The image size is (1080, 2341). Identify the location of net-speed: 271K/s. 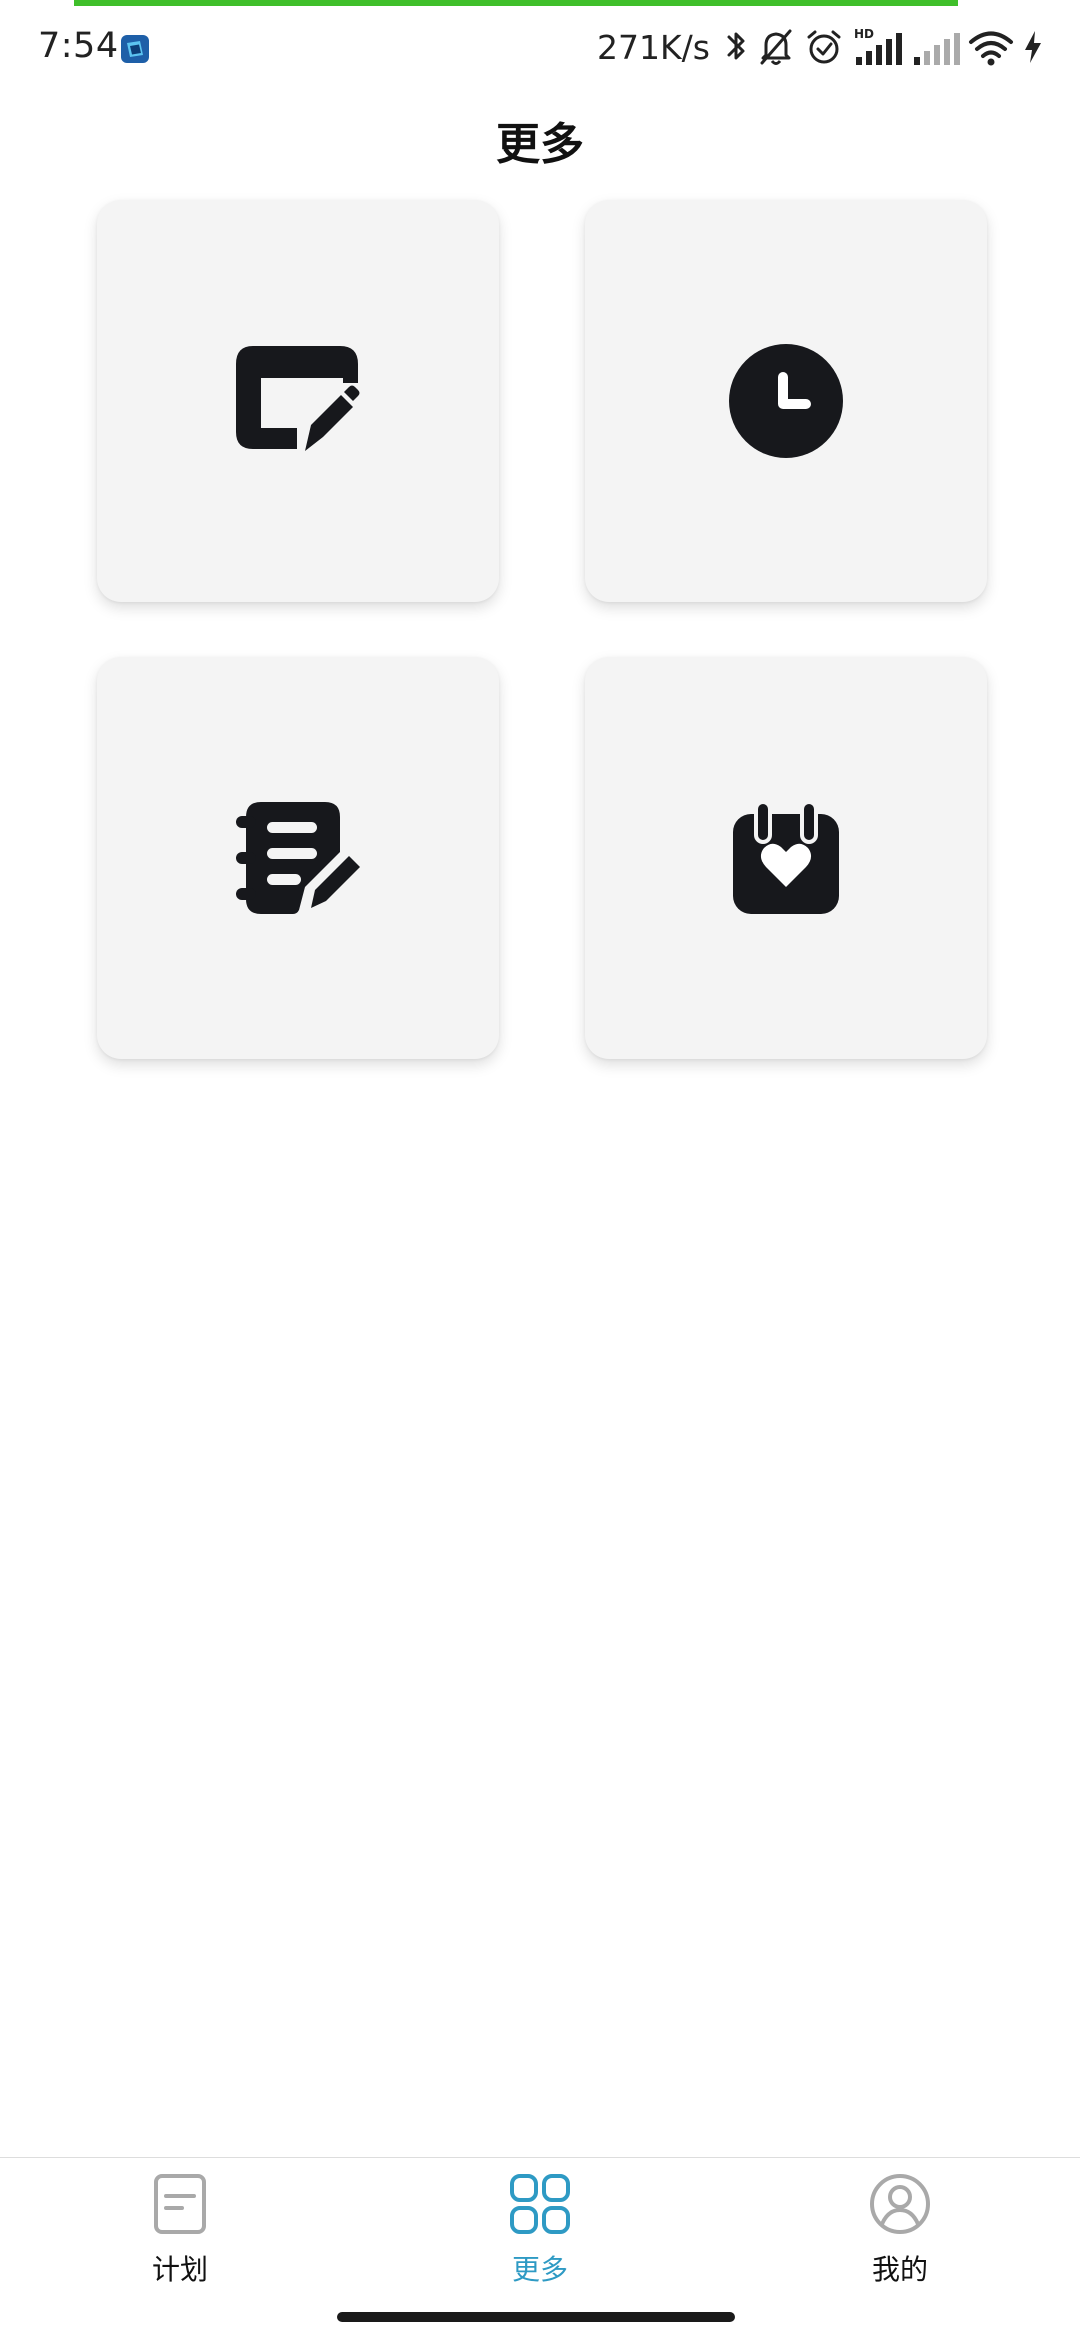
(653, 47).